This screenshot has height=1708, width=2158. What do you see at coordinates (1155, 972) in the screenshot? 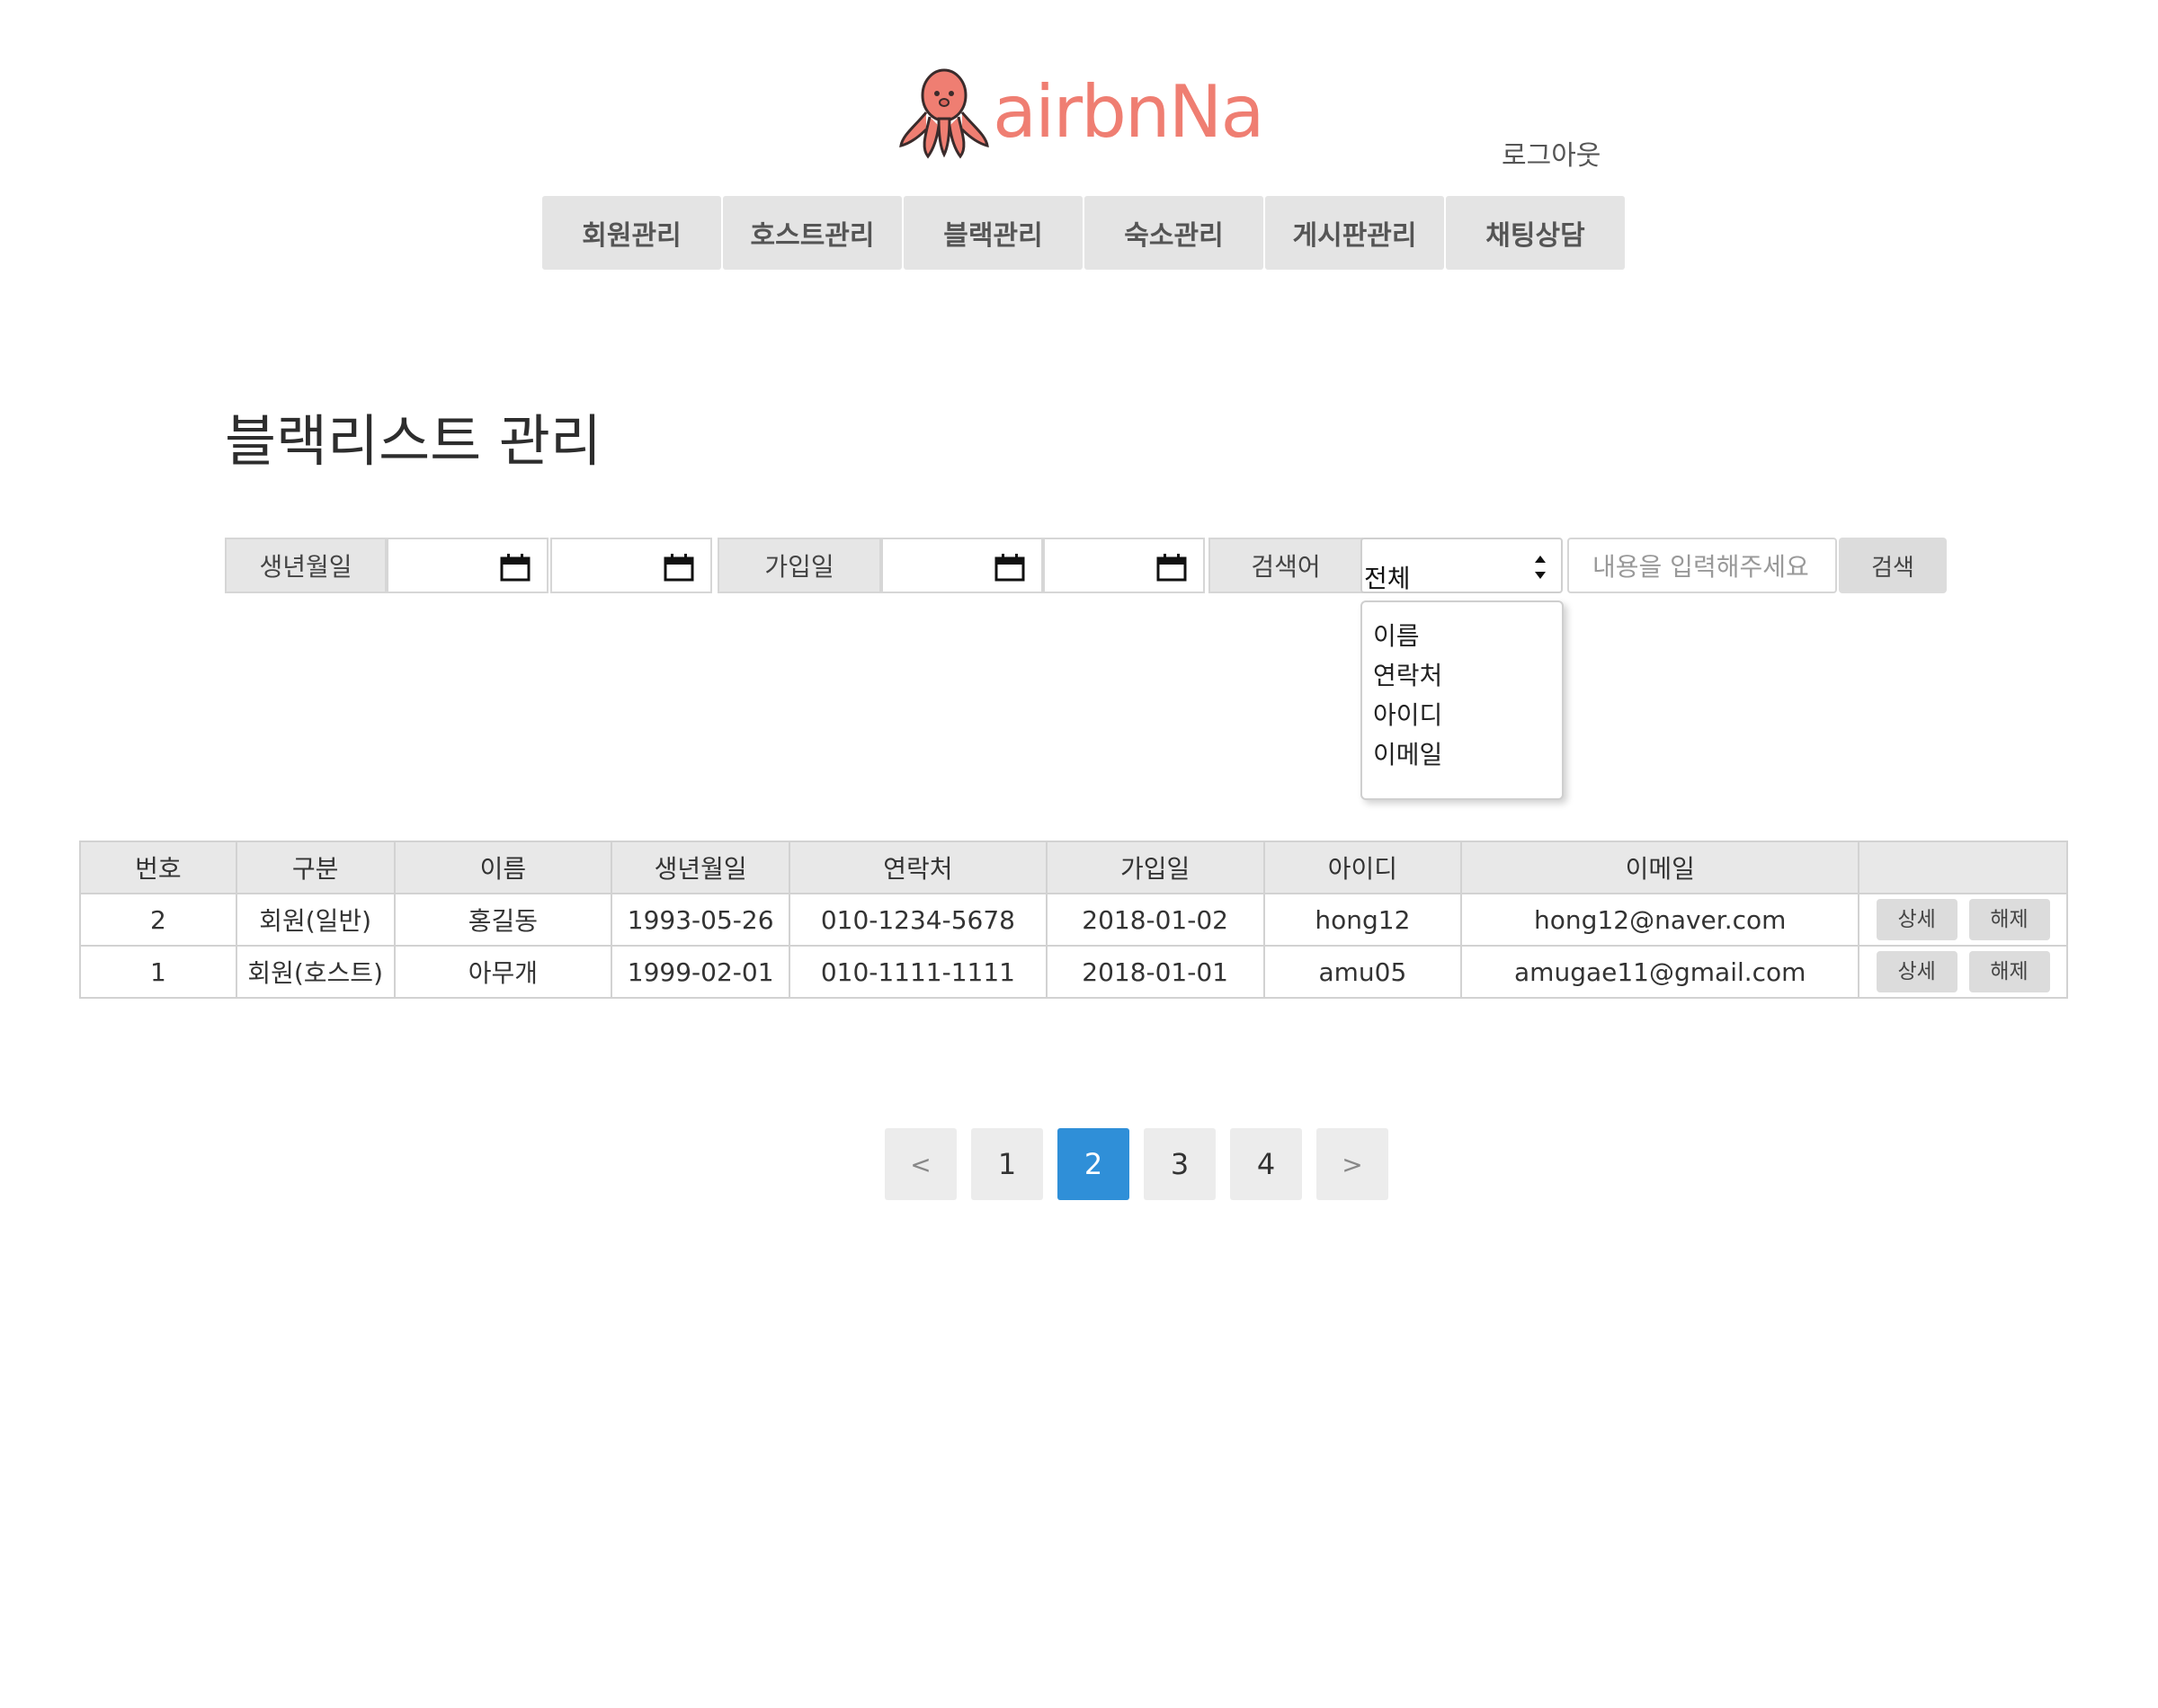
I see `cell-joined: 2018-01-01` at bounding box center [1155, 972].